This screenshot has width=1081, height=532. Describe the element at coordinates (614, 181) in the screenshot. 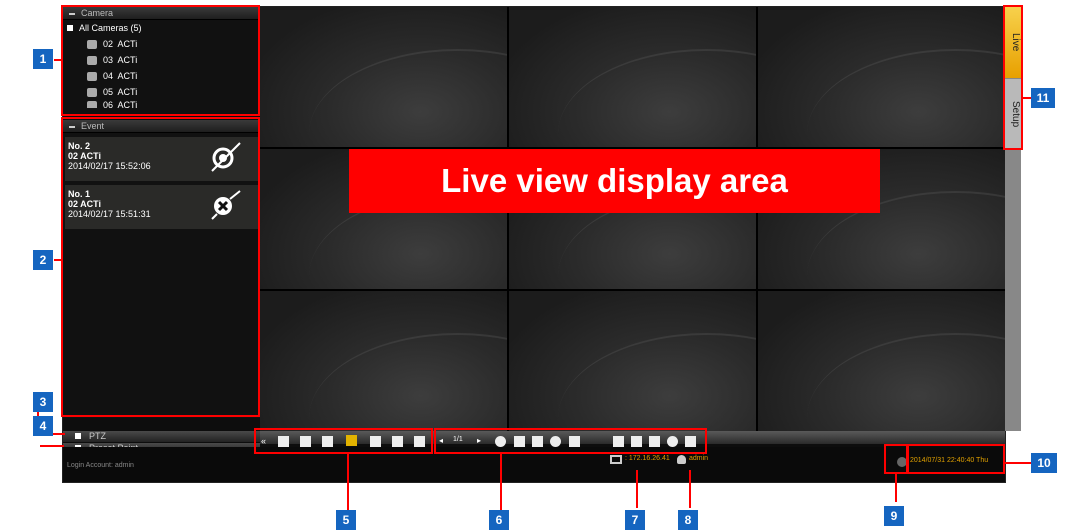

I see `live-view-label: Live view display area` at that location.